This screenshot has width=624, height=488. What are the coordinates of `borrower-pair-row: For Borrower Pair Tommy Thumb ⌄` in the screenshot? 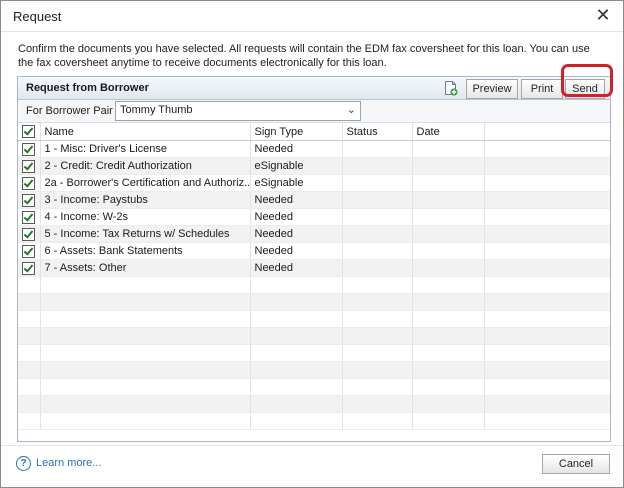 It's located at (314, 111).